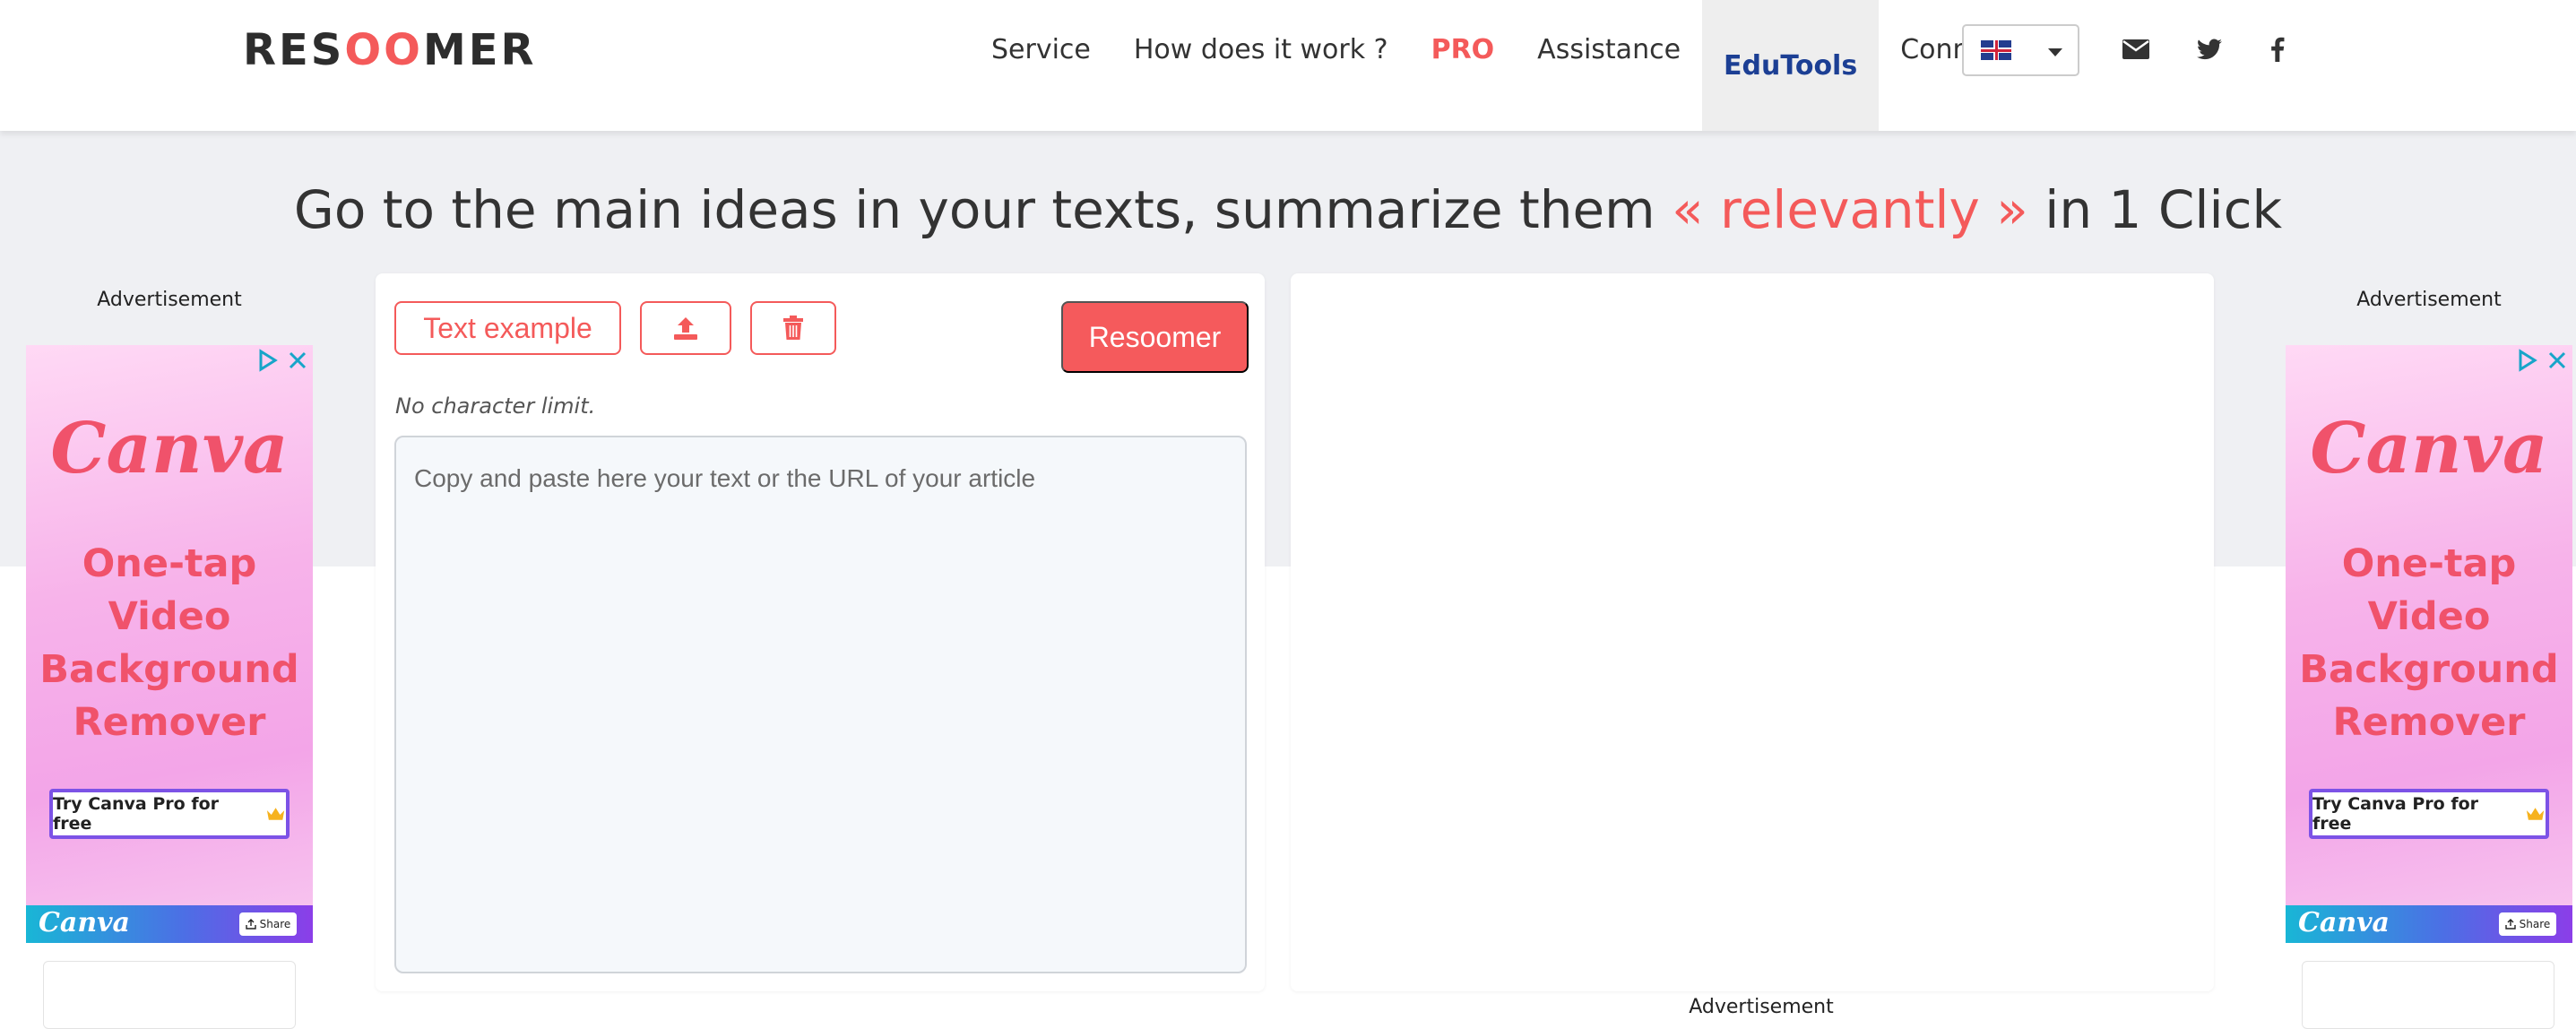  Describe the element at coordinates (2428, 995) in the screenshot. I see `ad-below-right` at that location.